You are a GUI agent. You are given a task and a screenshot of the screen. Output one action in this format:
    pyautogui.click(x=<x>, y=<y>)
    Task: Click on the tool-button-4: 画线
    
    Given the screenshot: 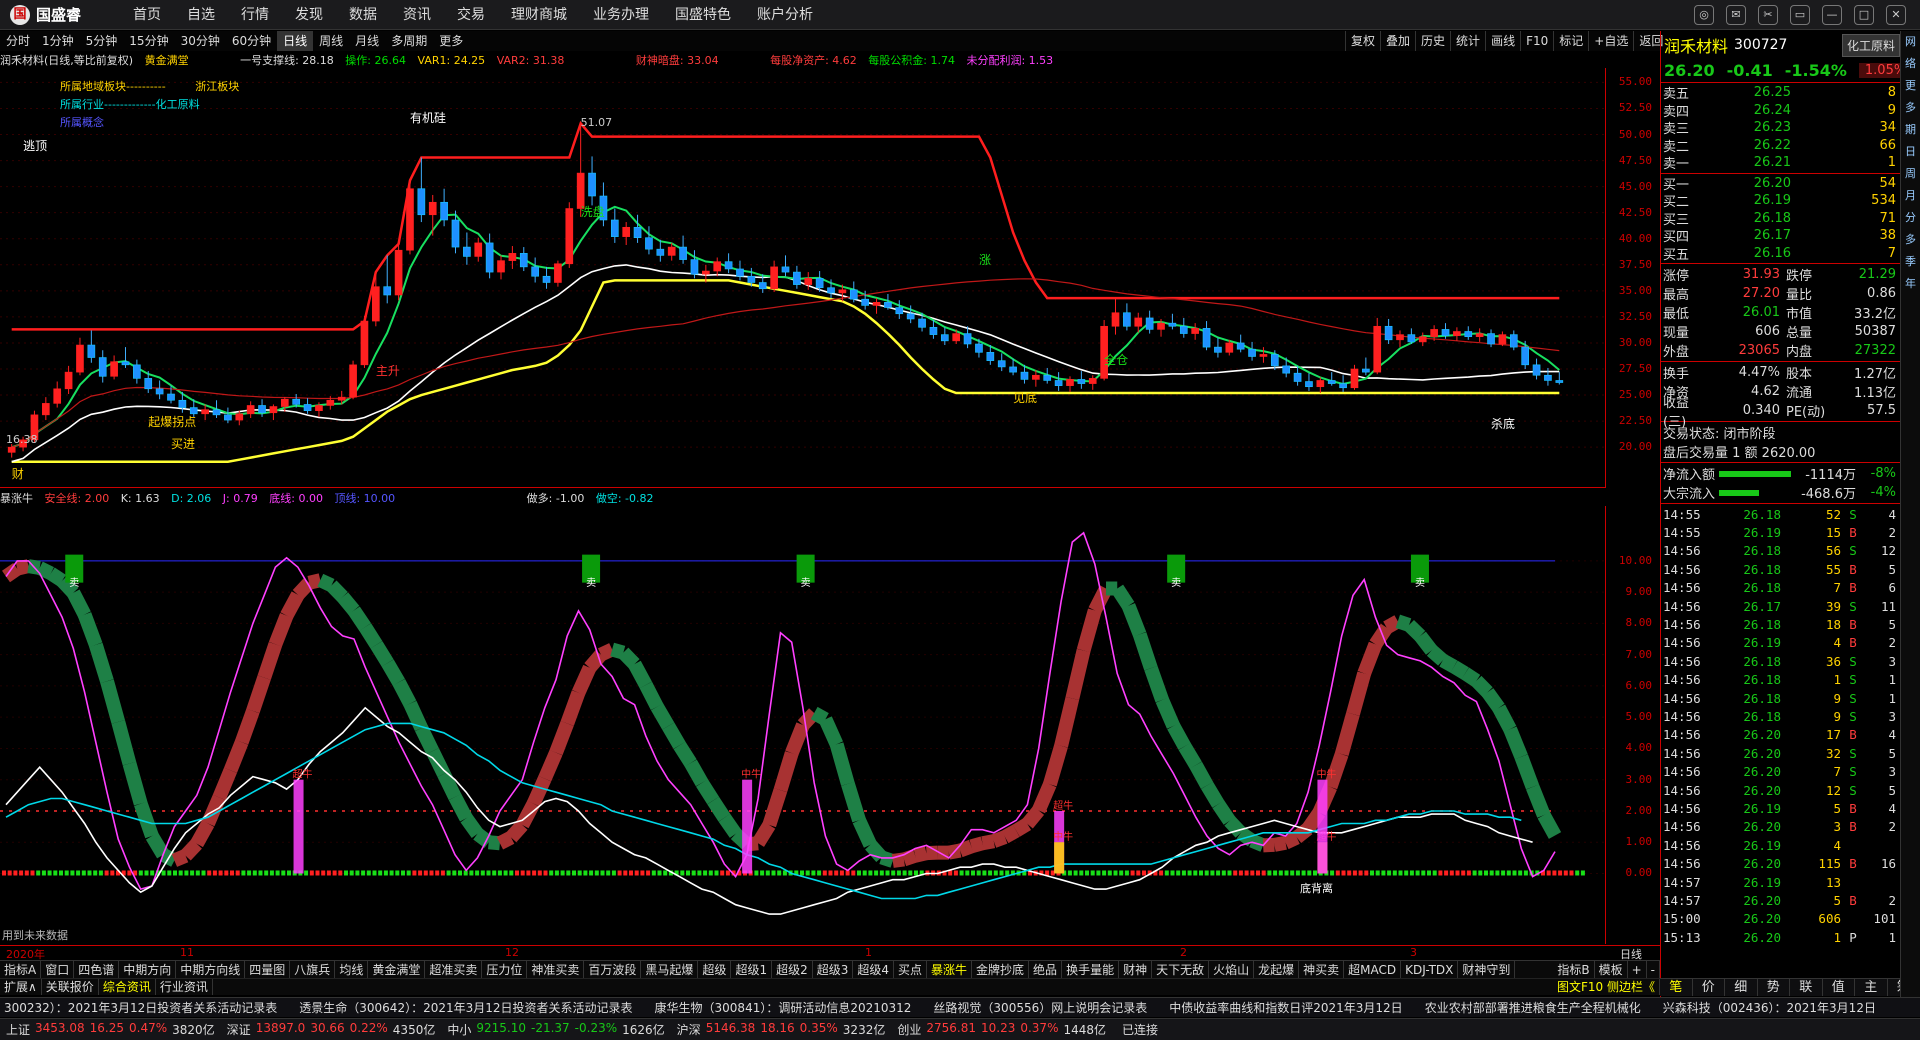 What is the action you would take?
    pyautogui.click(x=1502, y=41)
    